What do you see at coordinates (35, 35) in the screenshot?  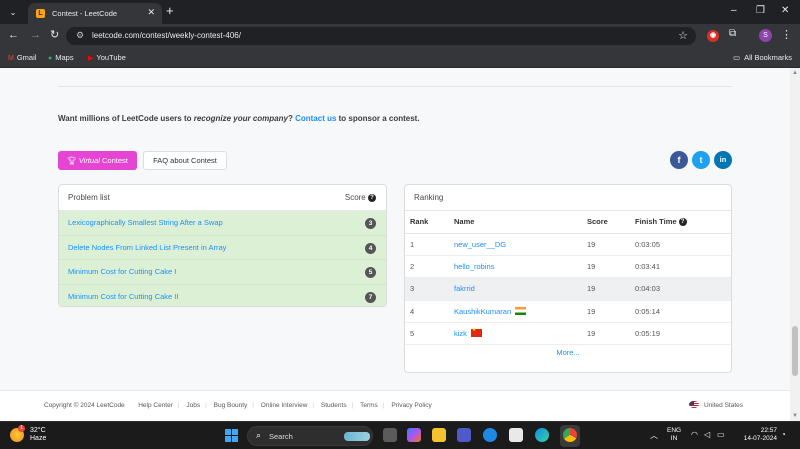 I see `forward-icon: →` at bounding box center [35, 35].